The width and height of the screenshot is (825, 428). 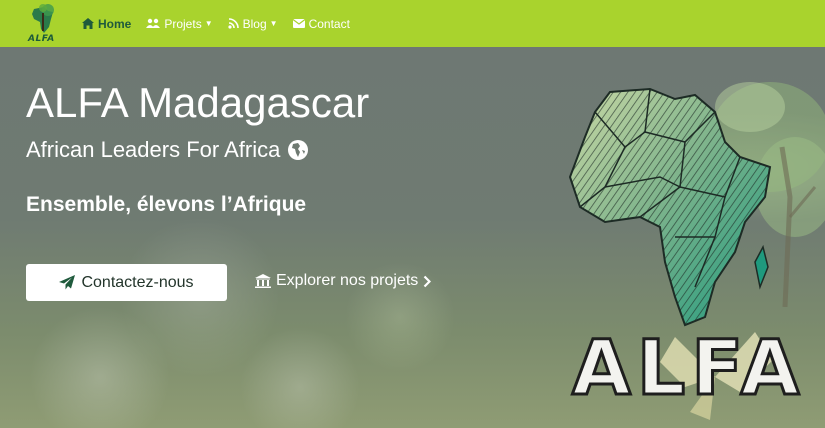 I want to click on africa-tree-logo-icon, so click(x=43, y=18).